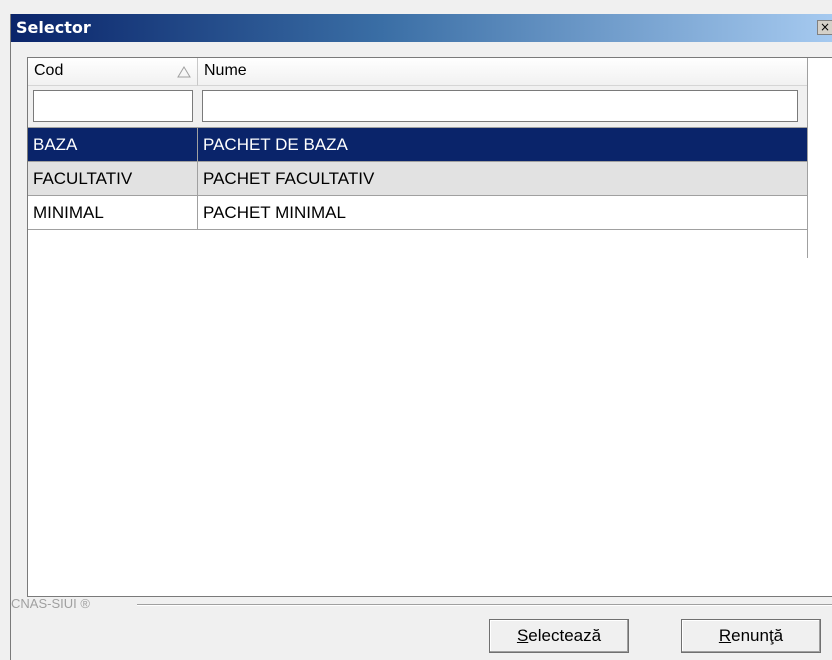  What do you see at coordinates (757, 635) in the screenshot?
I see `cancel-button-label: enunţă` at bounding box center [757, 635].